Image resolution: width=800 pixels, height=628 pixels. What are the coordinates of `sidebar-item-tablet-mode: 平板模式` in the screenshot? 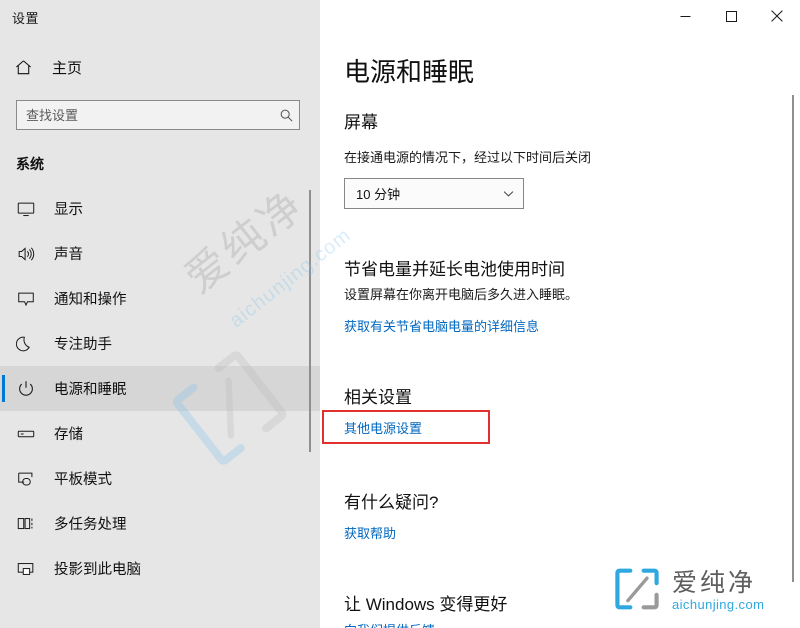 It's located at (160, 478).